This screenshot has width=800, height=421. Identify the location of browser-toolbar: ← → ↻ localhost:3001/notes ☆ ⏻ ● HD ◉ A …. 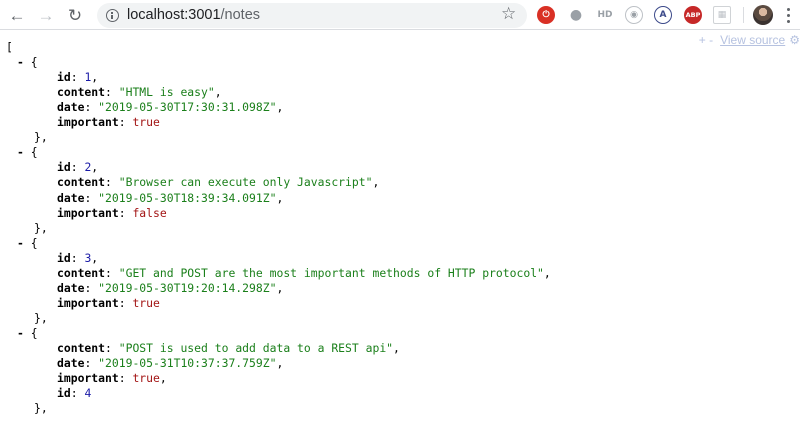
(400, 15).